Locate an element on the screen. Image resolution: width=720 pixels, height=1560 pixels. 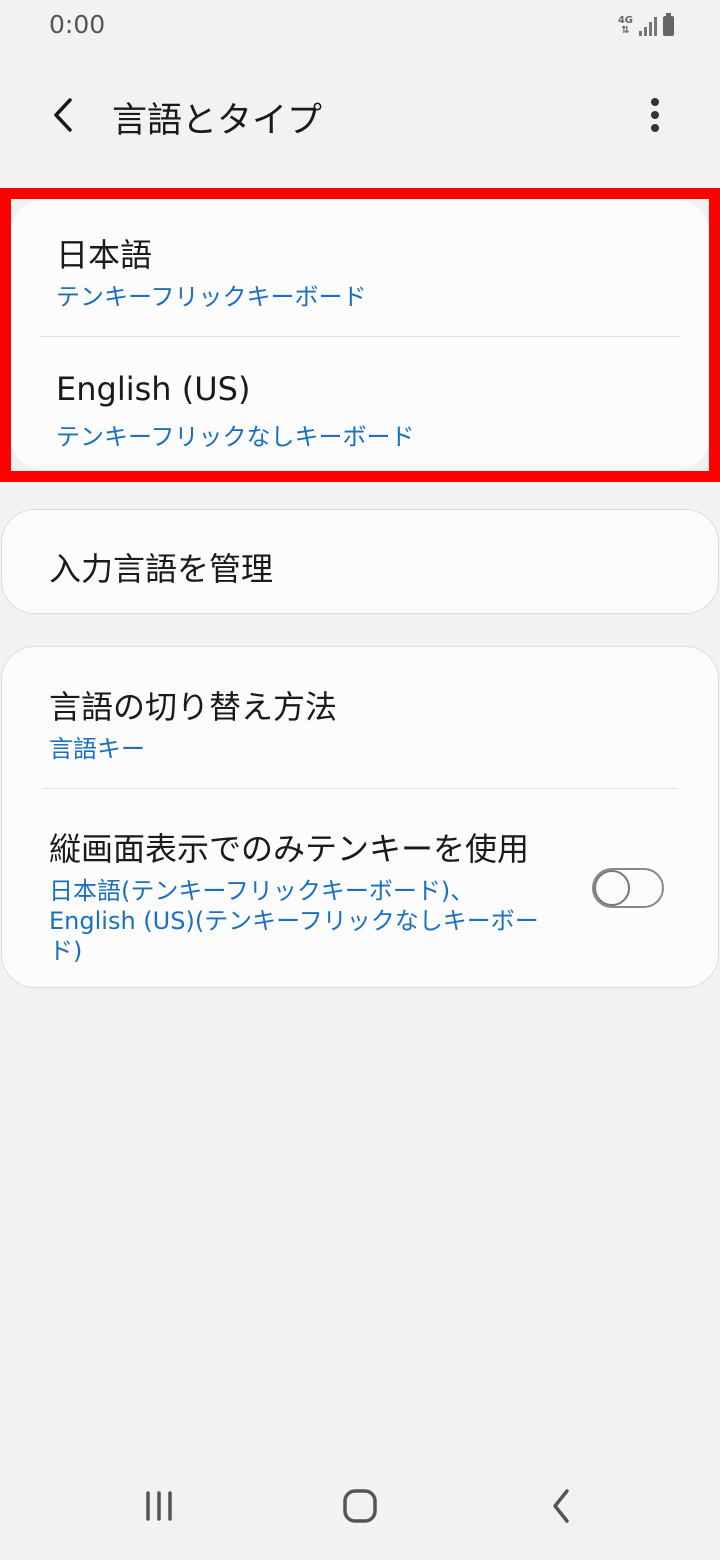
keyboard-item-english: English (US) テンキーフリックなしキーボード is located at coordinates (360, 403).